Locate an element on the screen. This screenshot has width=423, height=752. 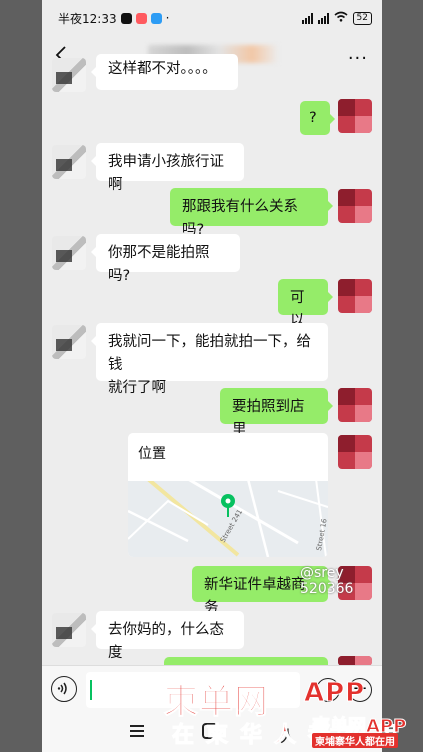
status-bar: 半夜12:33 · 52 is located at coordinates (212, 18).